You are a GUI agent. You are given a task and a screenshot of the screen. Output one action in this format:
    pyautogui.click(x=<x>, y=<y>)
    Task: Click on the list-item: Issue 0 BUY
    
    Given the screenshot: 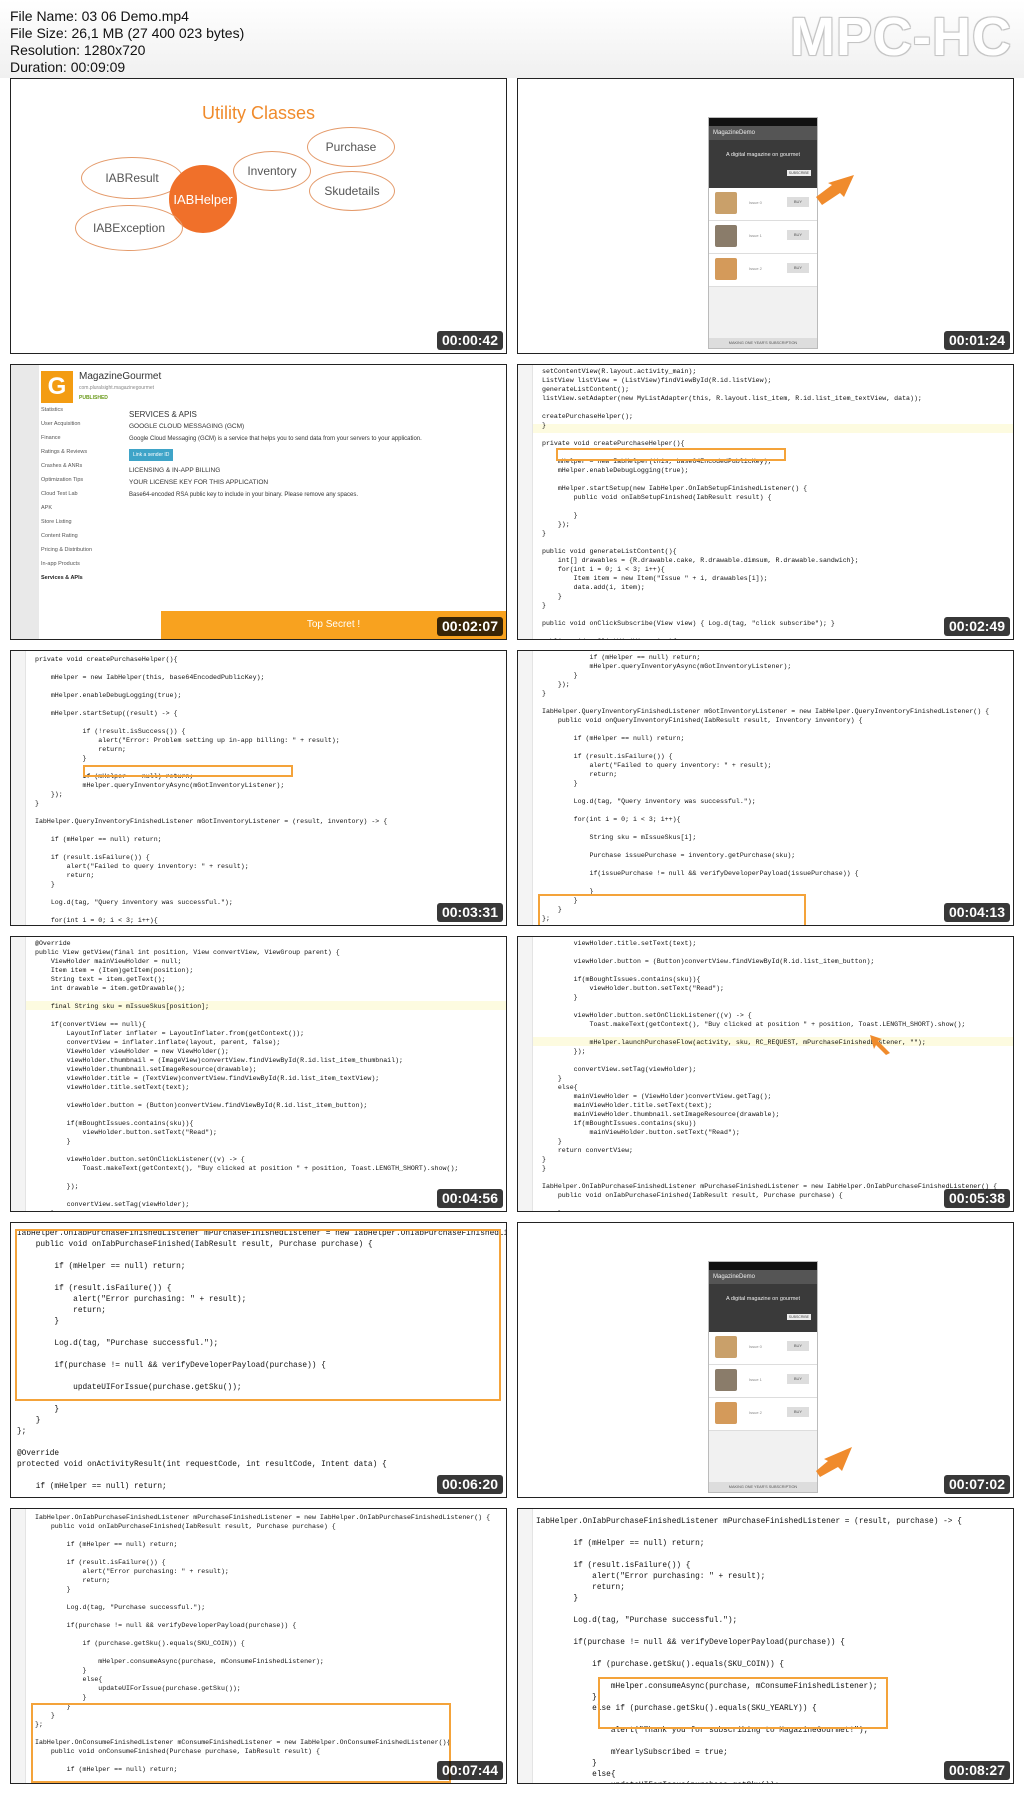 What is the action you would take?
    pyautogui.click(x=763, y=1348)
    